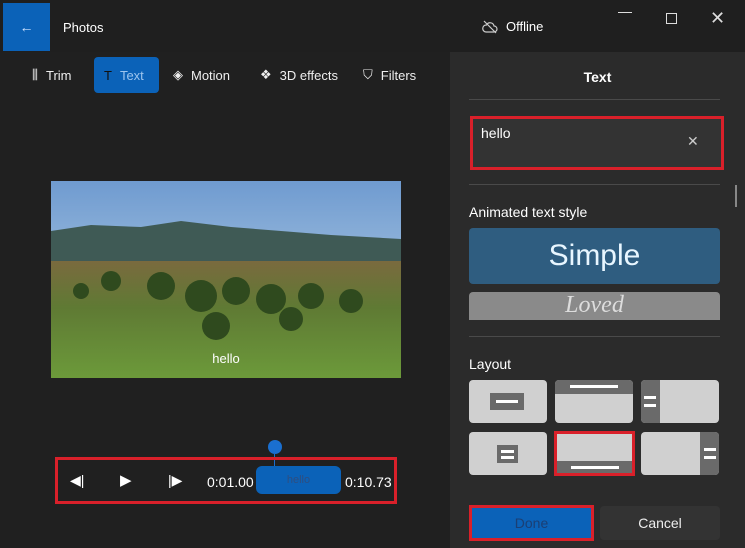 The width and height of the screenshot is (745, 548). Describe the element at coordinates (226, 358) in the screenshot. I see `video-overlay-text: hello` at that location.